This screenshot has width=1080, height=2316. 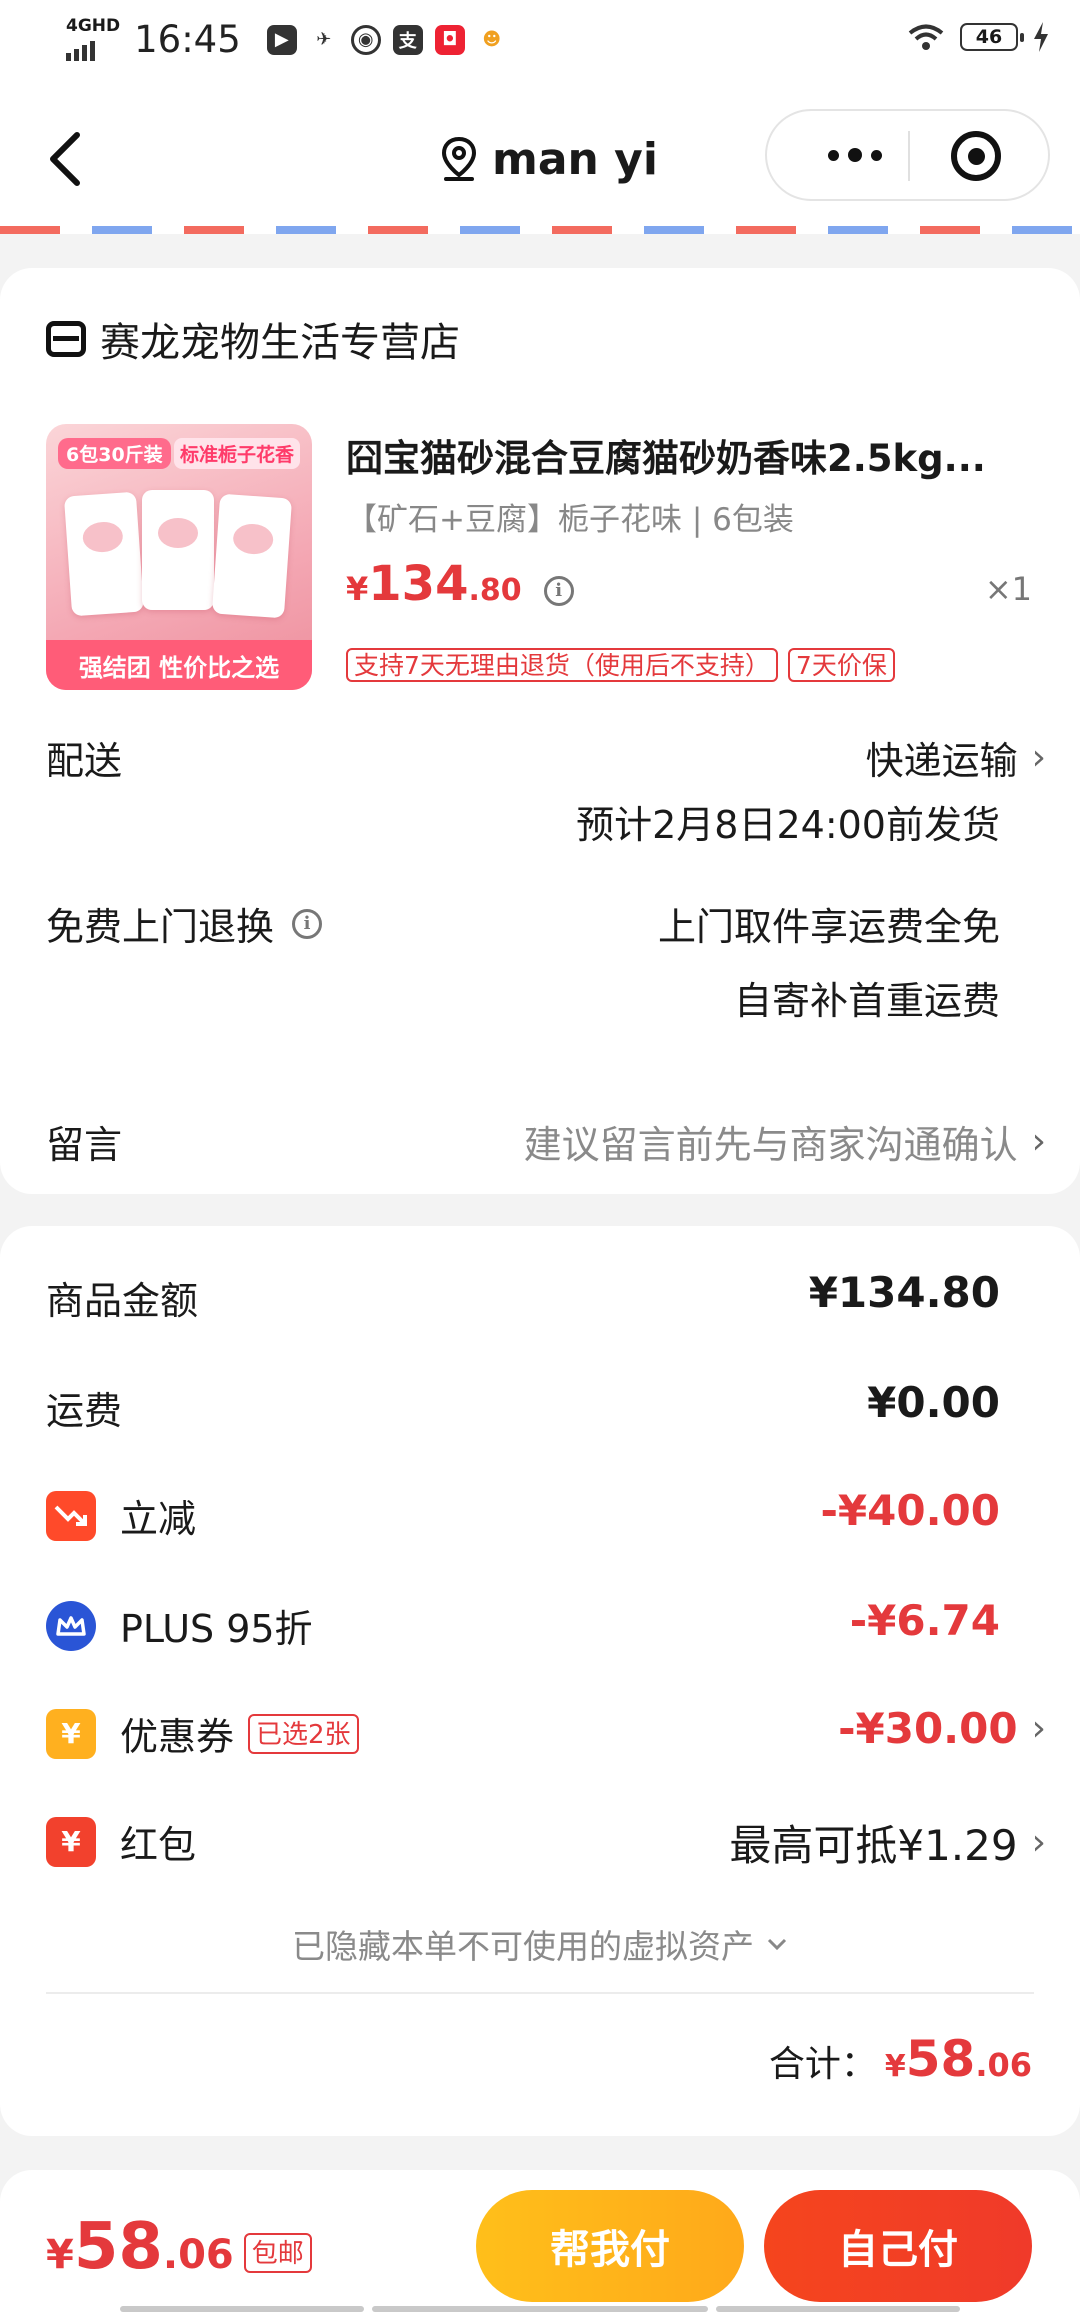 What do you see at coordinates (198, 2255) in the screenshot?
I see `bottom-price-decimal: .06` at bounding box center [198, 2255].